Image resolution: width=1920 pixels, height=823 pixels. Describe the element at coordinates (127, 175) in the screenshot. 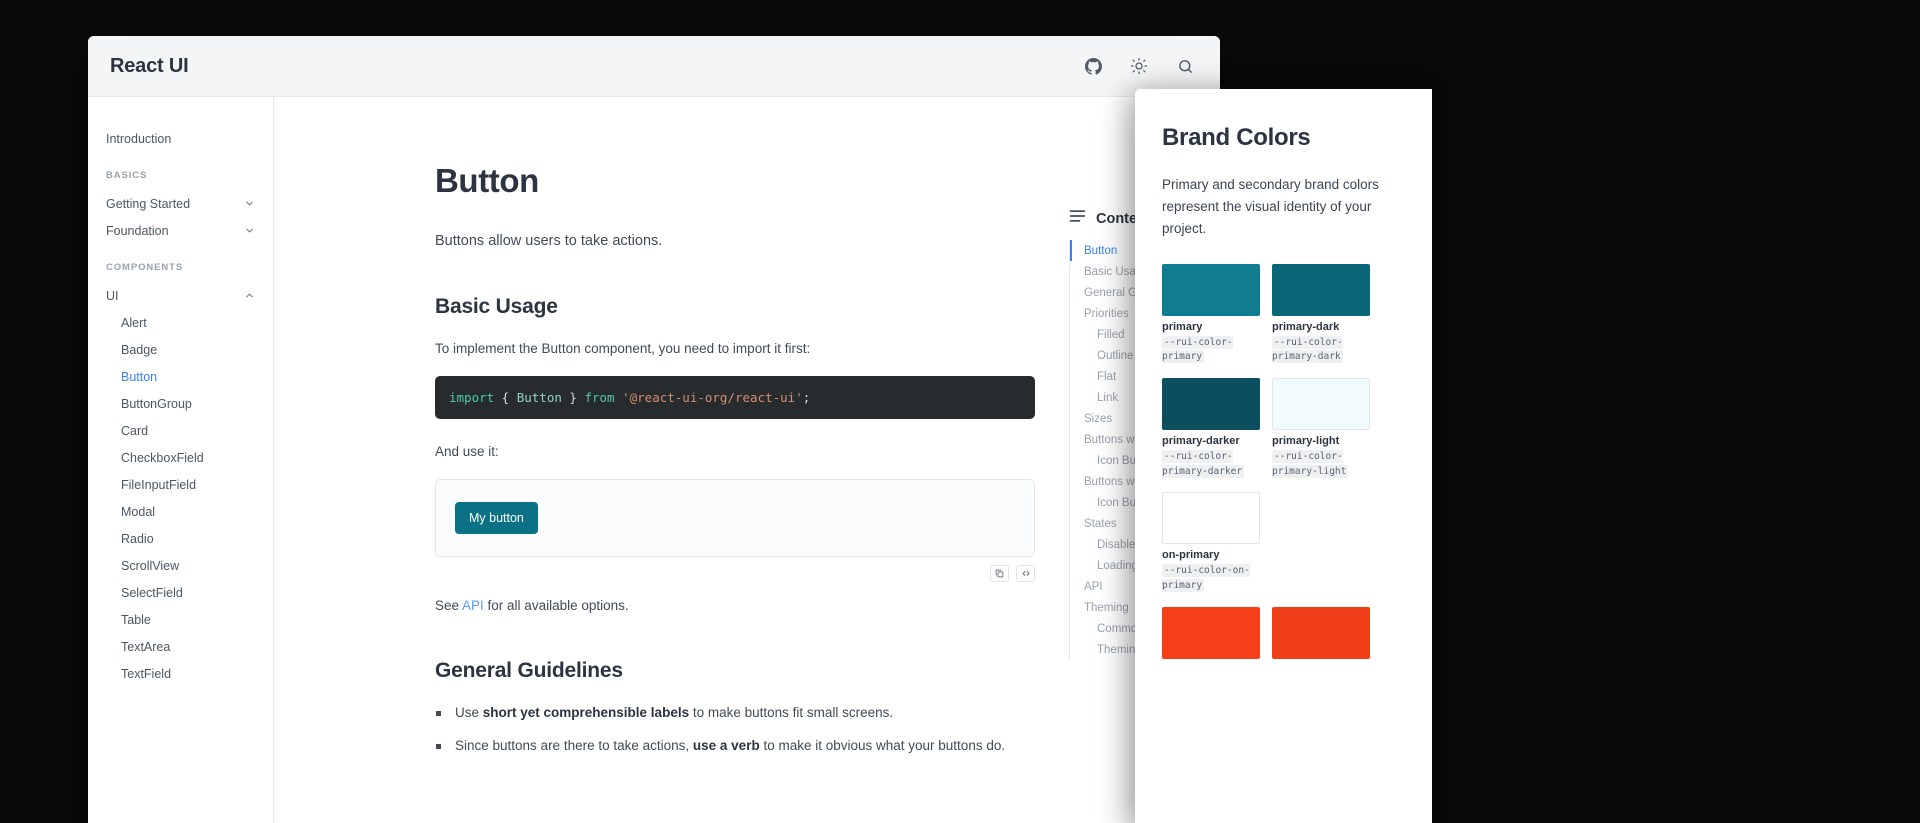

I see `sidebar-section-basics: BASICS` at that location.